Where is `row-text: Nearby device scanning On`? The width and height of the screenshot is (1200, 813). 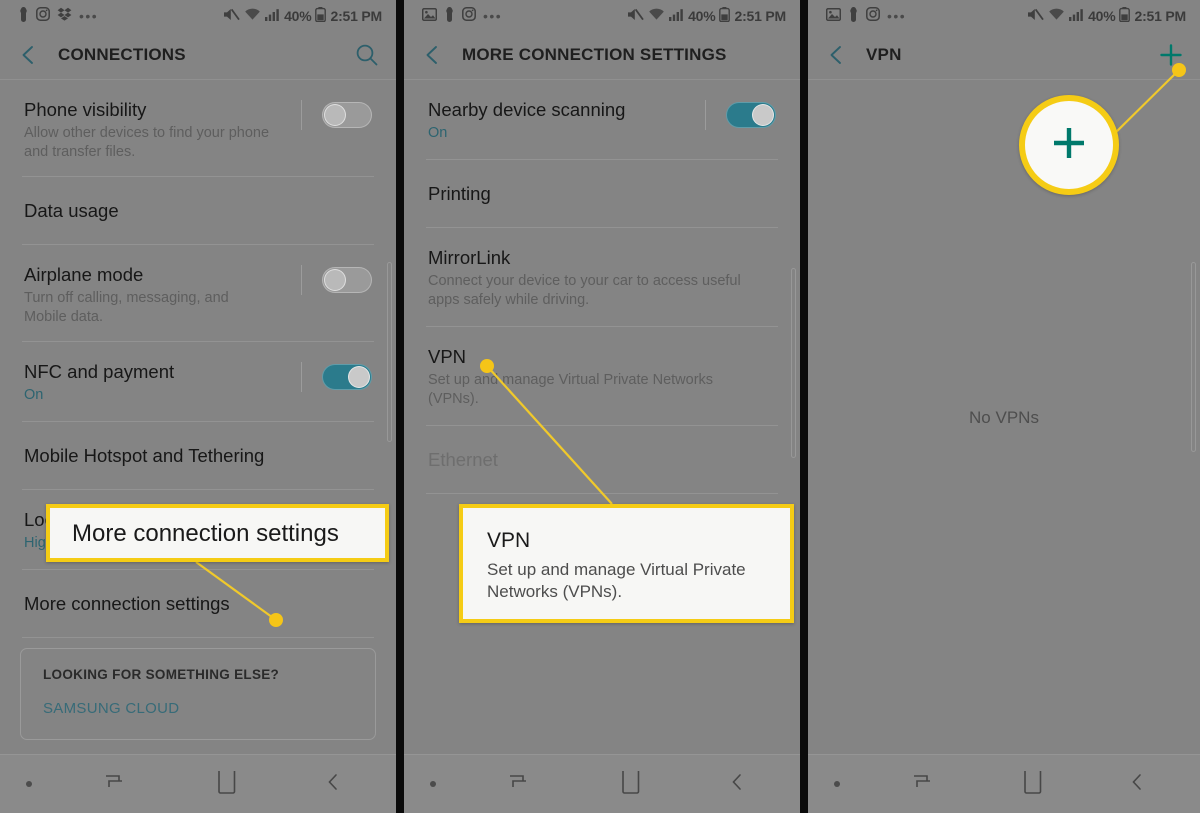 row-text: Nearby device scanning On is located at coordinates (559, 120).